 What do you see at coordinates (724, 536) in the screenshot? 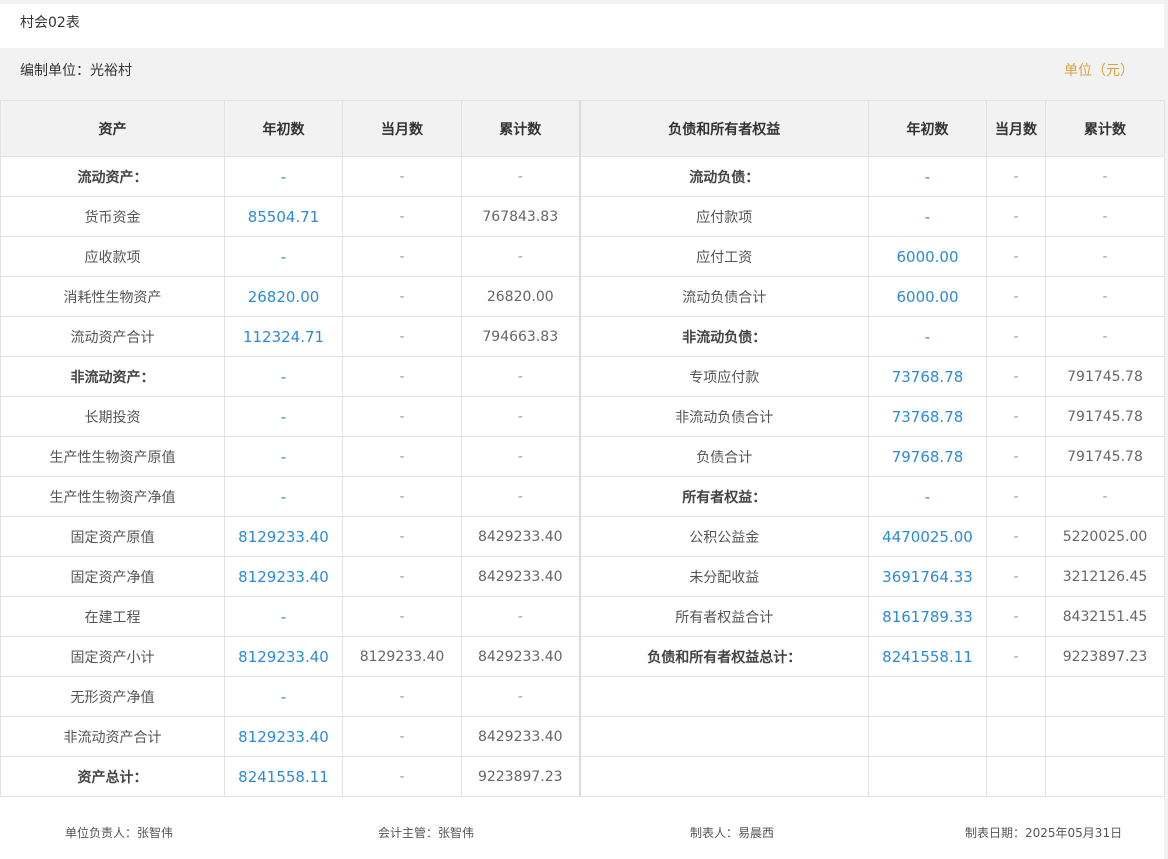
I see `liability-name-cell: 公积公益金` at bounding box center [724, 536].